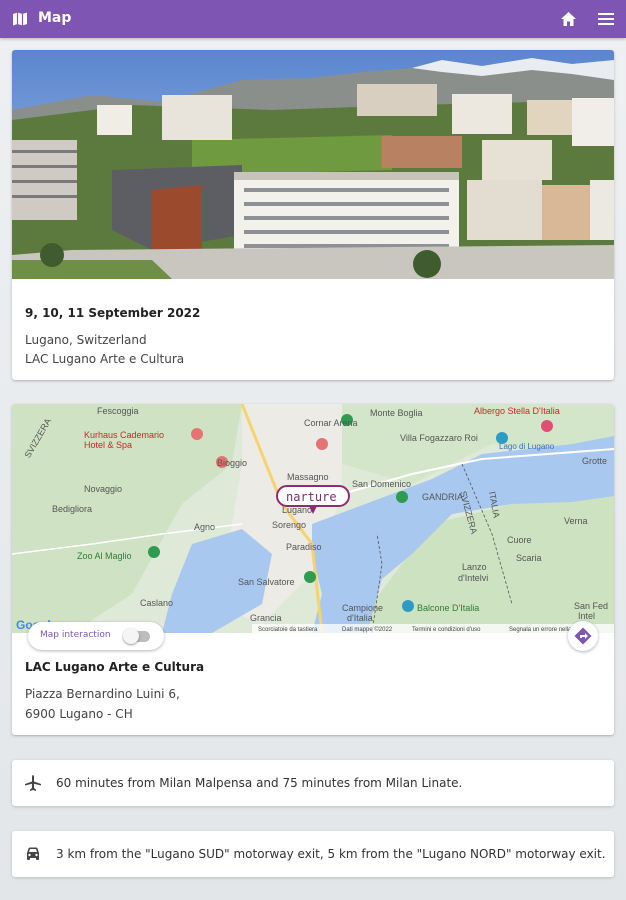  Describe the element at coordinates (266, 582) in the screenshot. I see `map-label: San Salvatore` at that location.